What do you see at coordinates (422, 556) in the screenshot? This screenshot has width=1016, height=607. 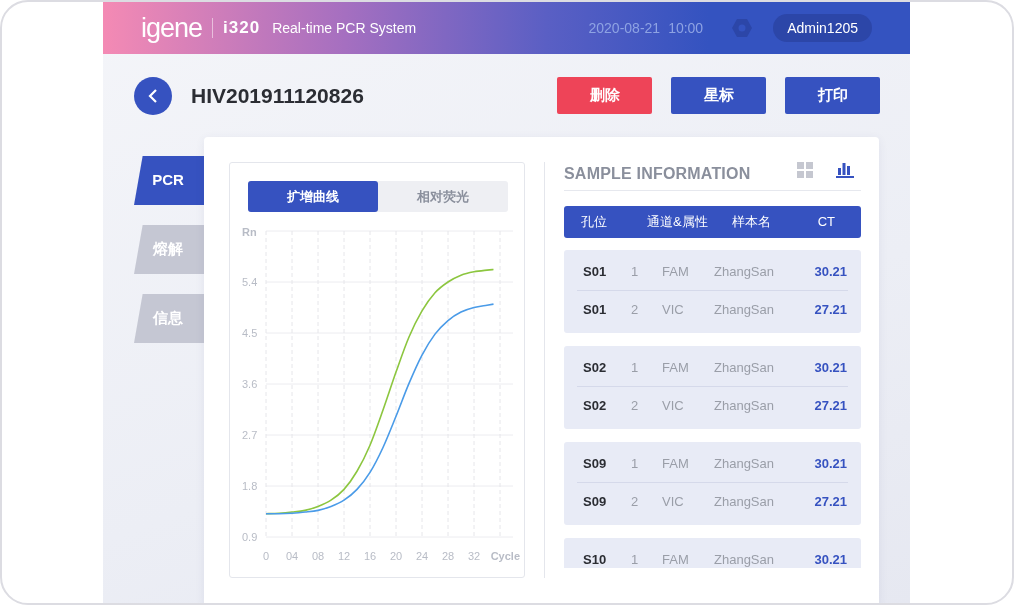 I see `x-tick-label: 24` at bounding box center [422, 556].